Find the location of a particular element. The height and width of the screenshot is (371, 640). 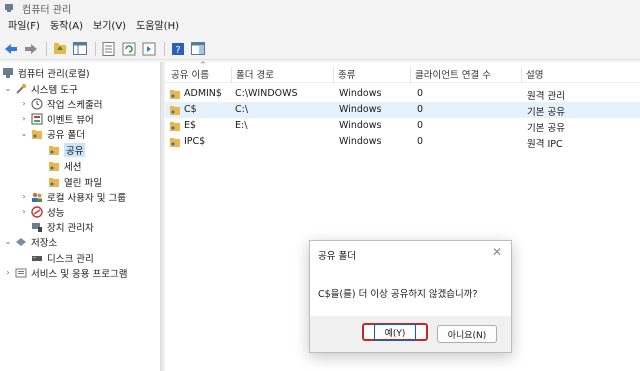

tree-item-label: 작업 스케줄러 is located at coordinates (75, 105).